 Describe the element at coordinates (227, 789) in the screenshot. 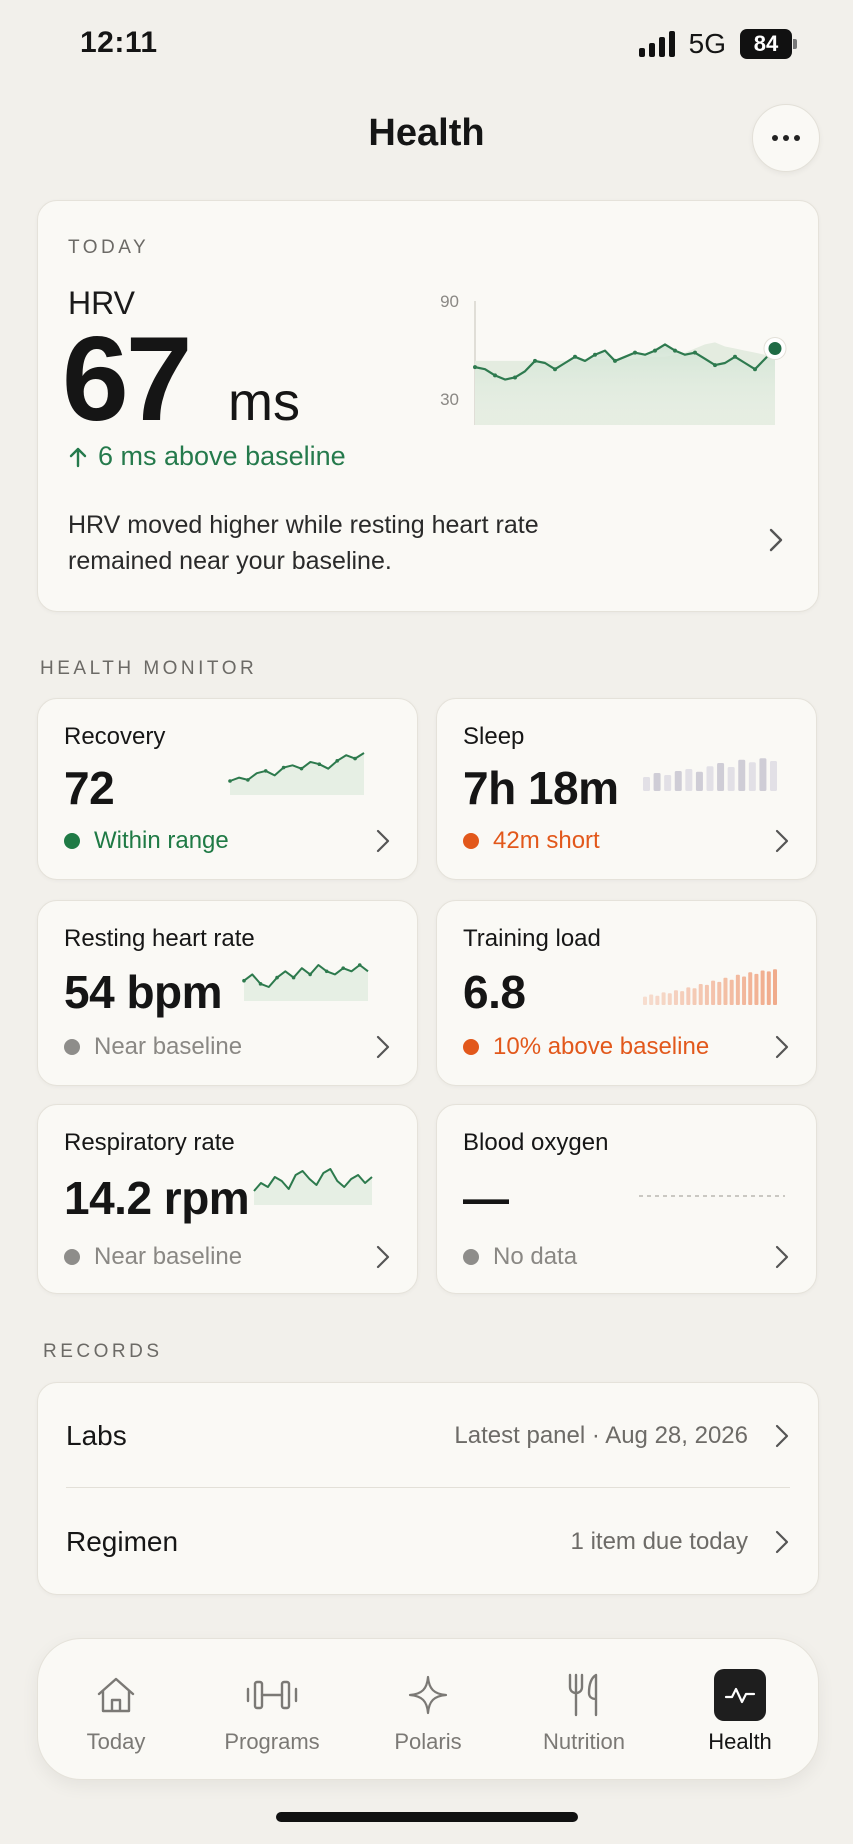

I see `metric-card-recovery: Recovery 72 Within range` at that location.